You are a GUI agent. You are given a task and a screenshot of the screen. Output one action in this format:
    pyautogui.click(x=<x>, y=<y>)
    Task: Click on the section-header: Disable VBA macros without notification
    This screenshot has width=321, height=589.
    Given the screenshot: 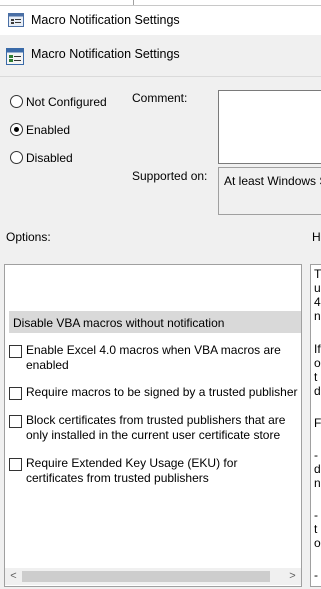 What is the action you would take?
    pyautogui.click(x=155, y=322)
    